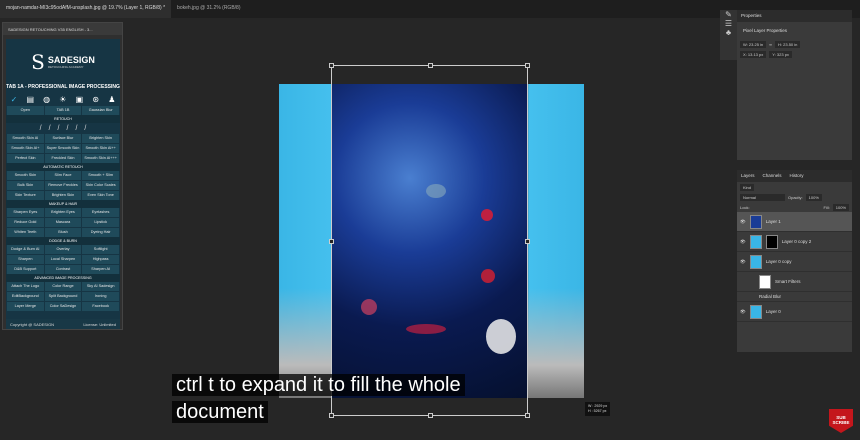 Image resolution: width=860 pixels, height=440 pixels. Describe the element at coordinates (100, 306) in the screenshot. I see `plugin-button: Facebook` at that location.